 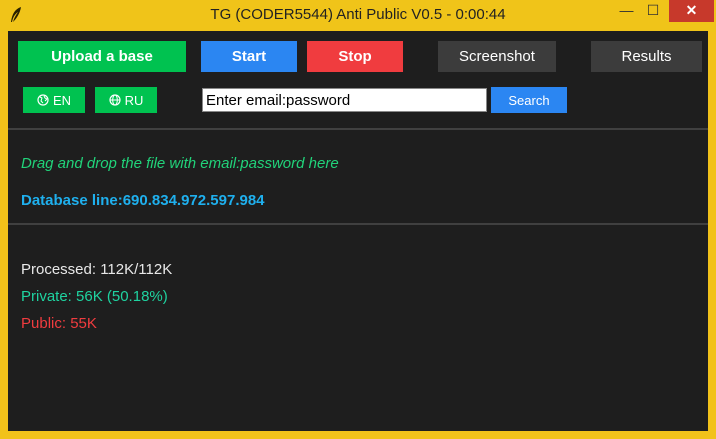 I want to click on email-password-input, so click(x=344, y=100).